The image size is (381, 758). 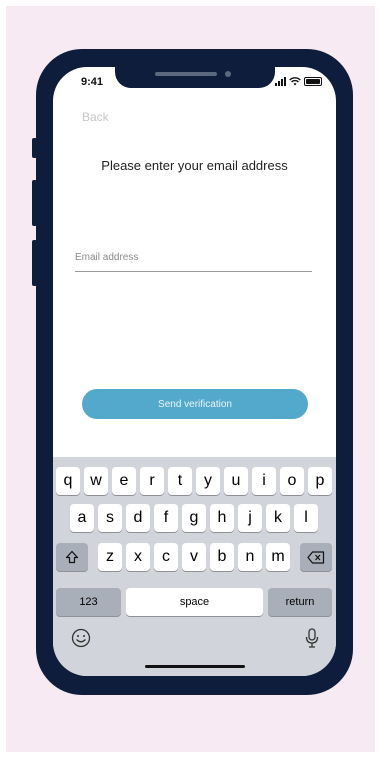 What do you see at coordinates (193, 271) in the screenshot?
I see `email-field-underline` at bounding box center [193, 271].